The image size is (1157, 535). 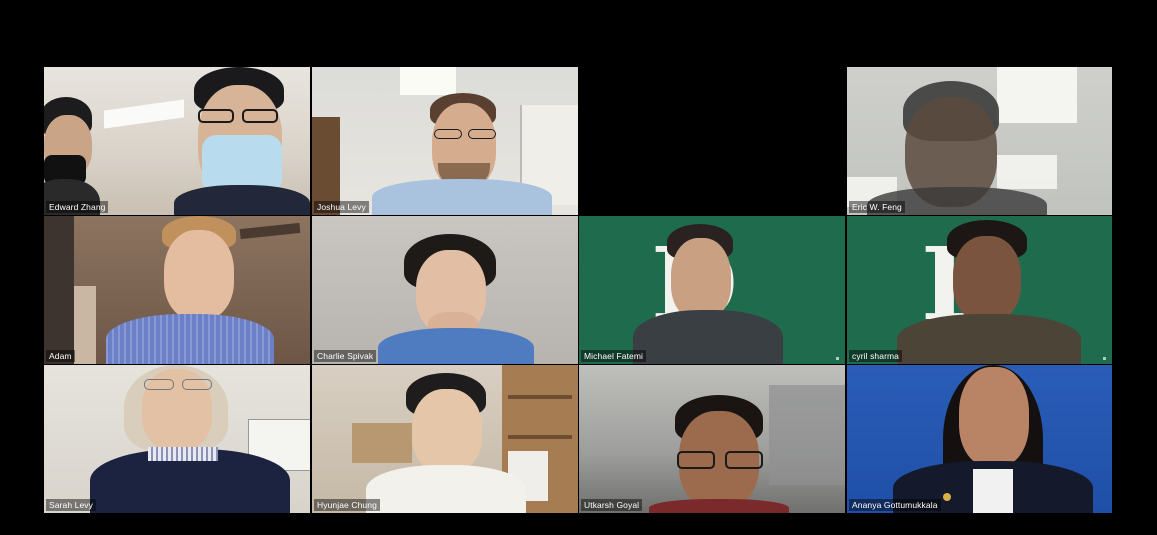 I want to click on video-tile-ananya-gottumukkala: Ananya Gottumukkala, so click(x=979, y=439).